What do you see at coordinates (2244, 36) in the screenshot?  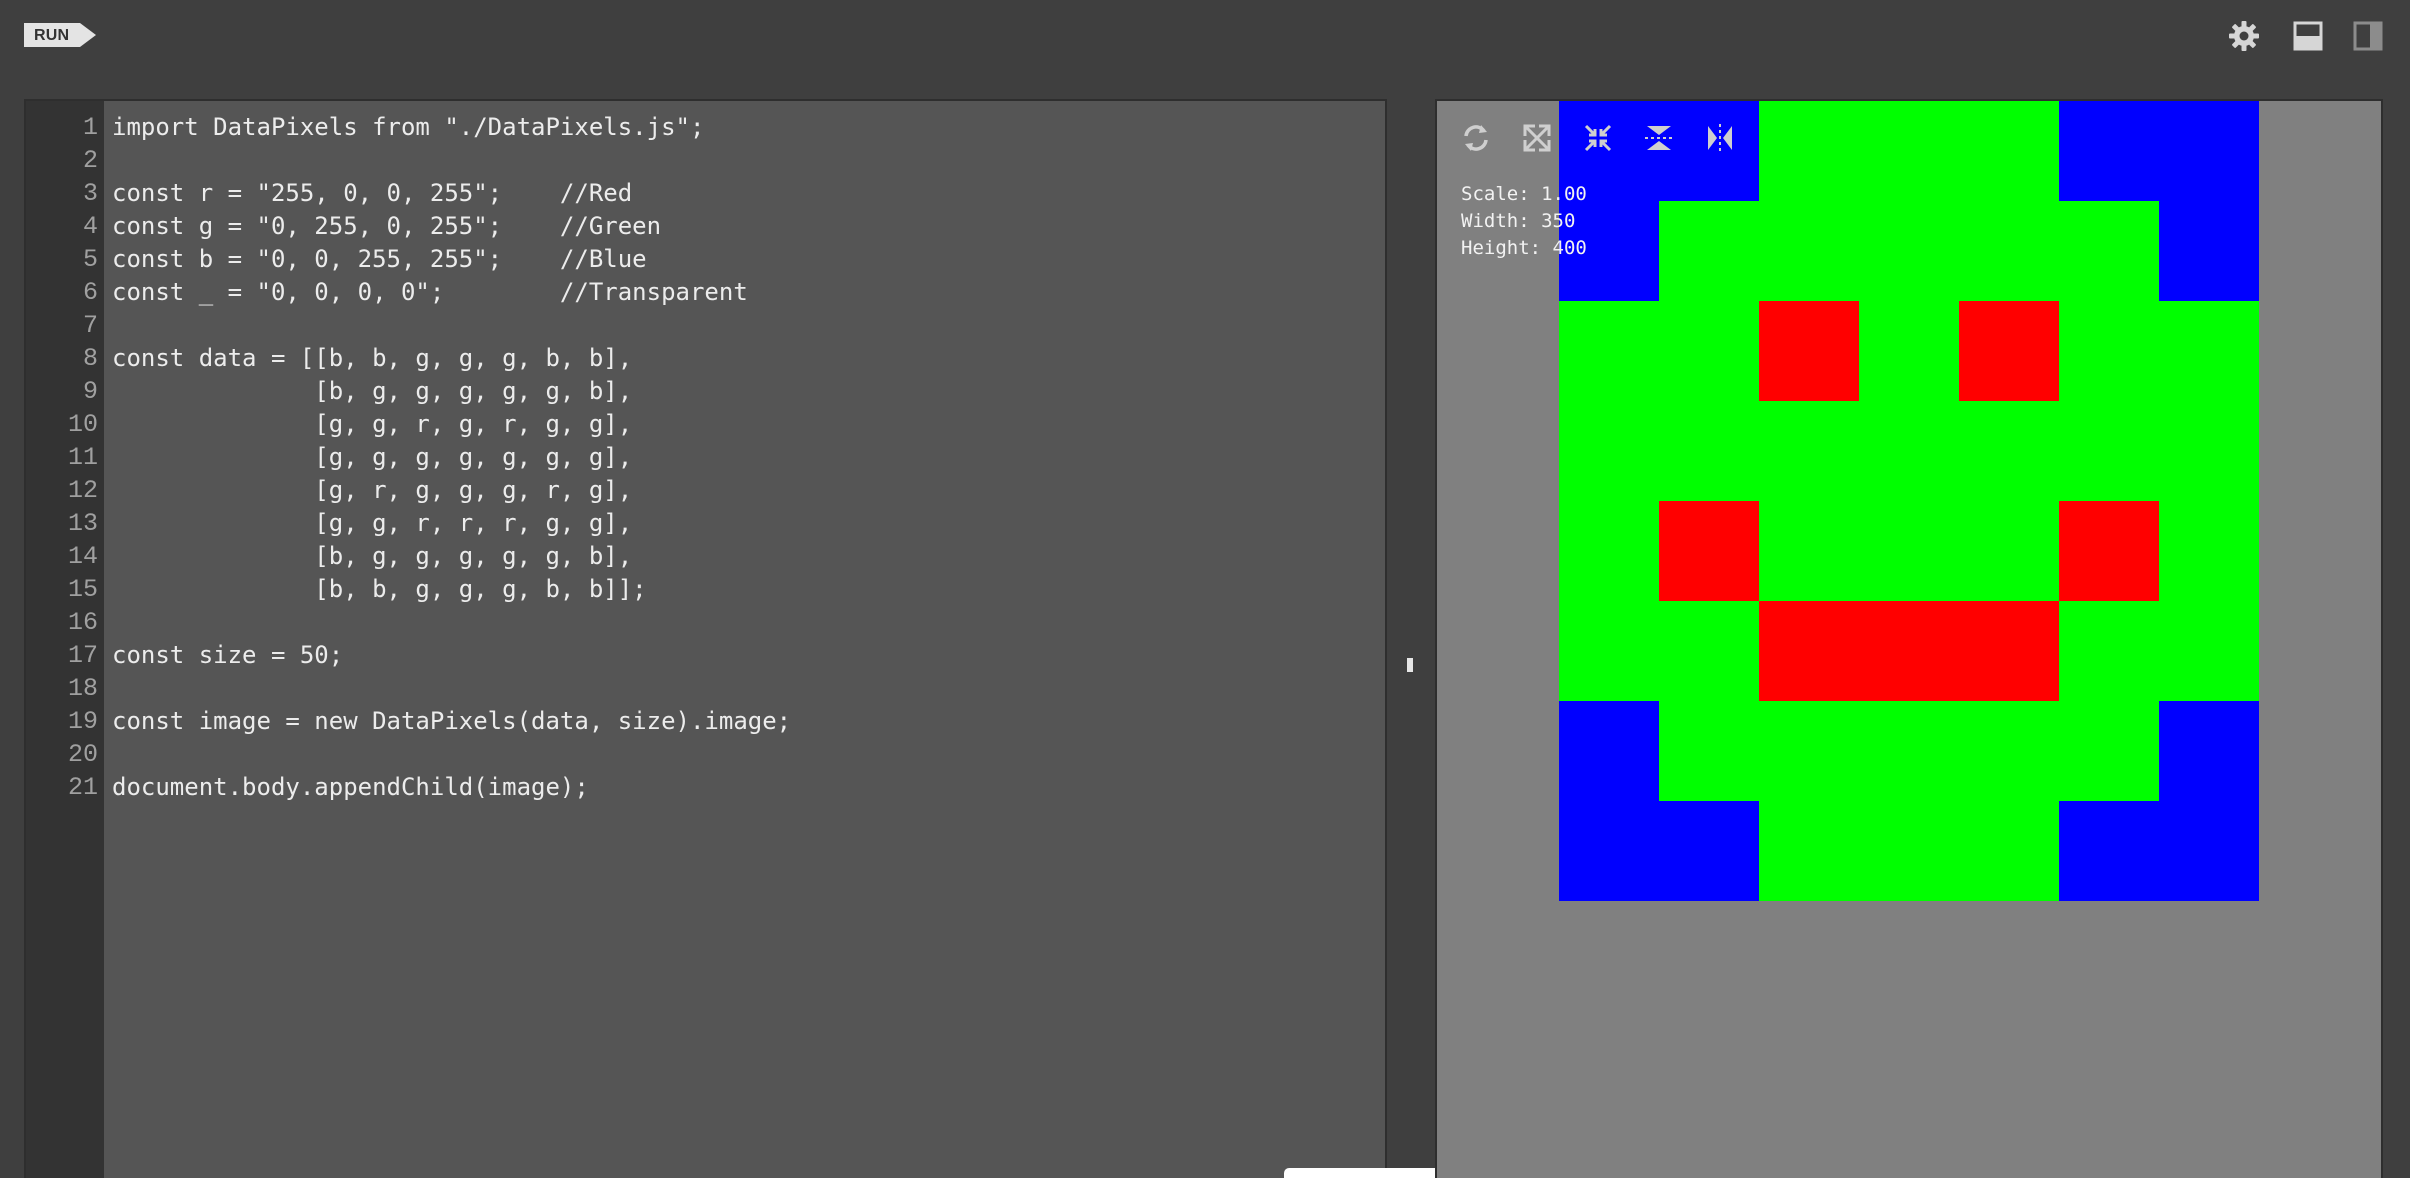 I see `gear-icon` at bounding box center [2244, 36].